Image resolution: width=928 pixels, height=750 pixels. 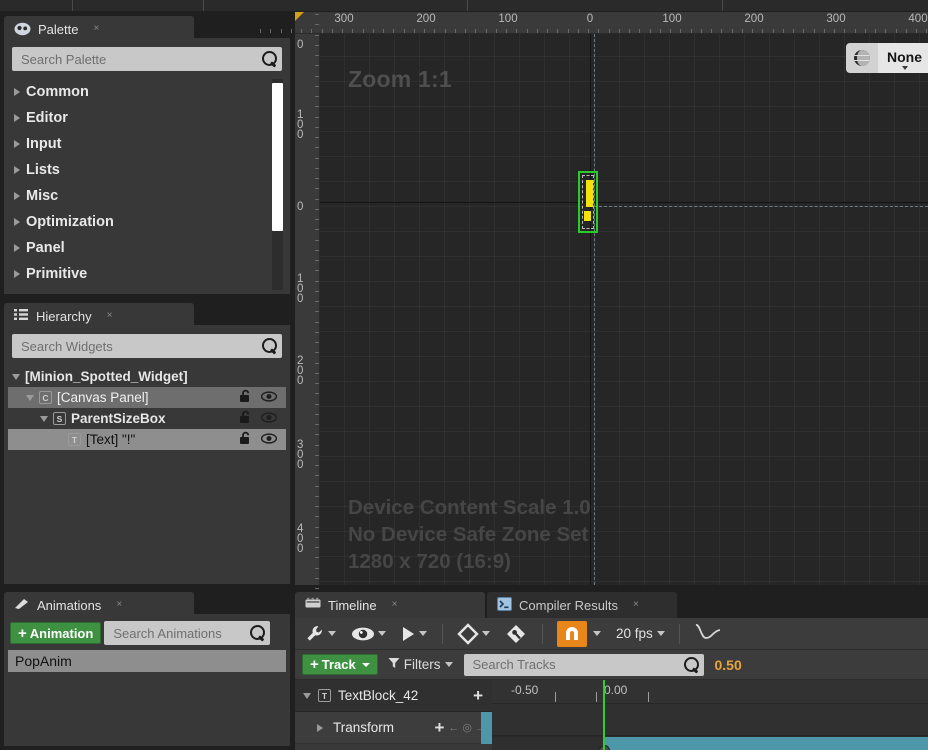 What do you see at coordinates (43, 661) in the screenshot?
I see `animation-name: PopAnim` at bounding box center [43, 661].